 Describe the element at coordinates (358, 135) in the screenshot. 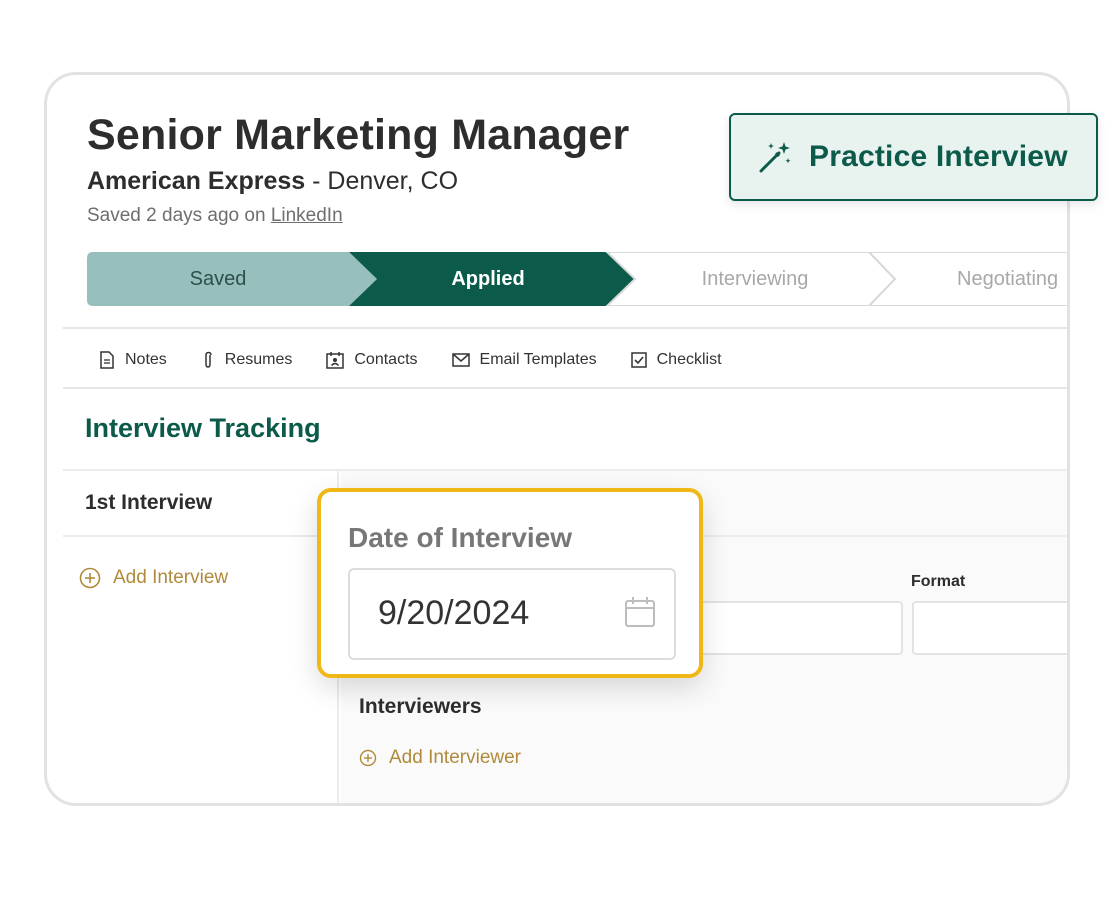

I see `job-title: Senior Marketing Manager` at that location.